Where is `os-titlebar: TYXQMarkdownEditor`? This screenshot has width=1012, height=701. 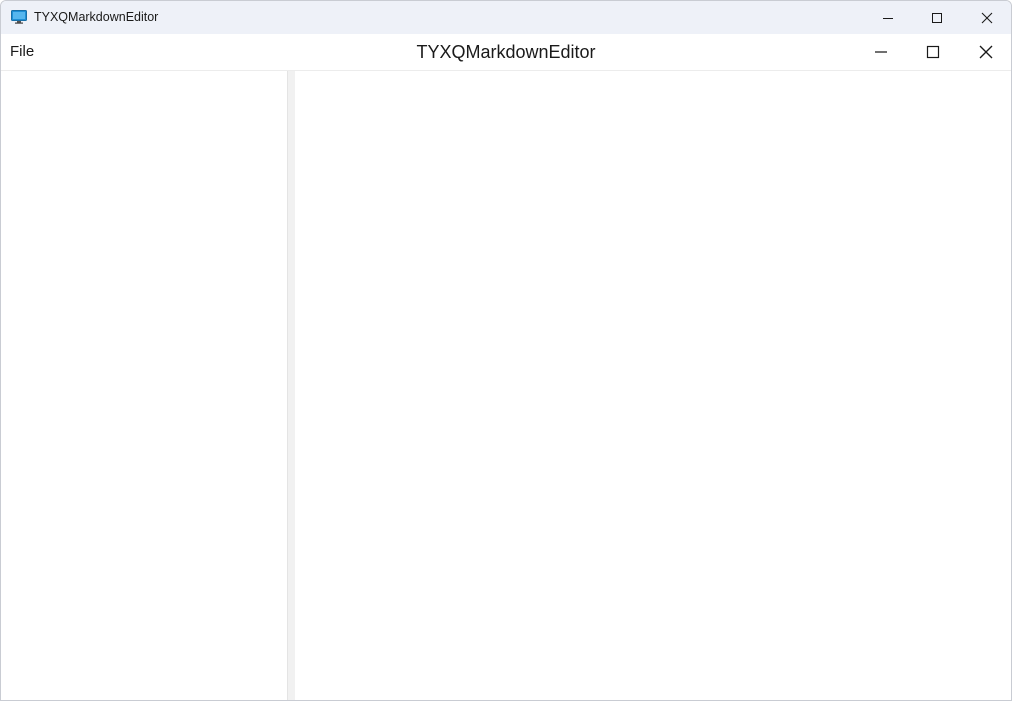 os-titlebar: TYXQMarkdownEditor is located at coordinates (506, 17).